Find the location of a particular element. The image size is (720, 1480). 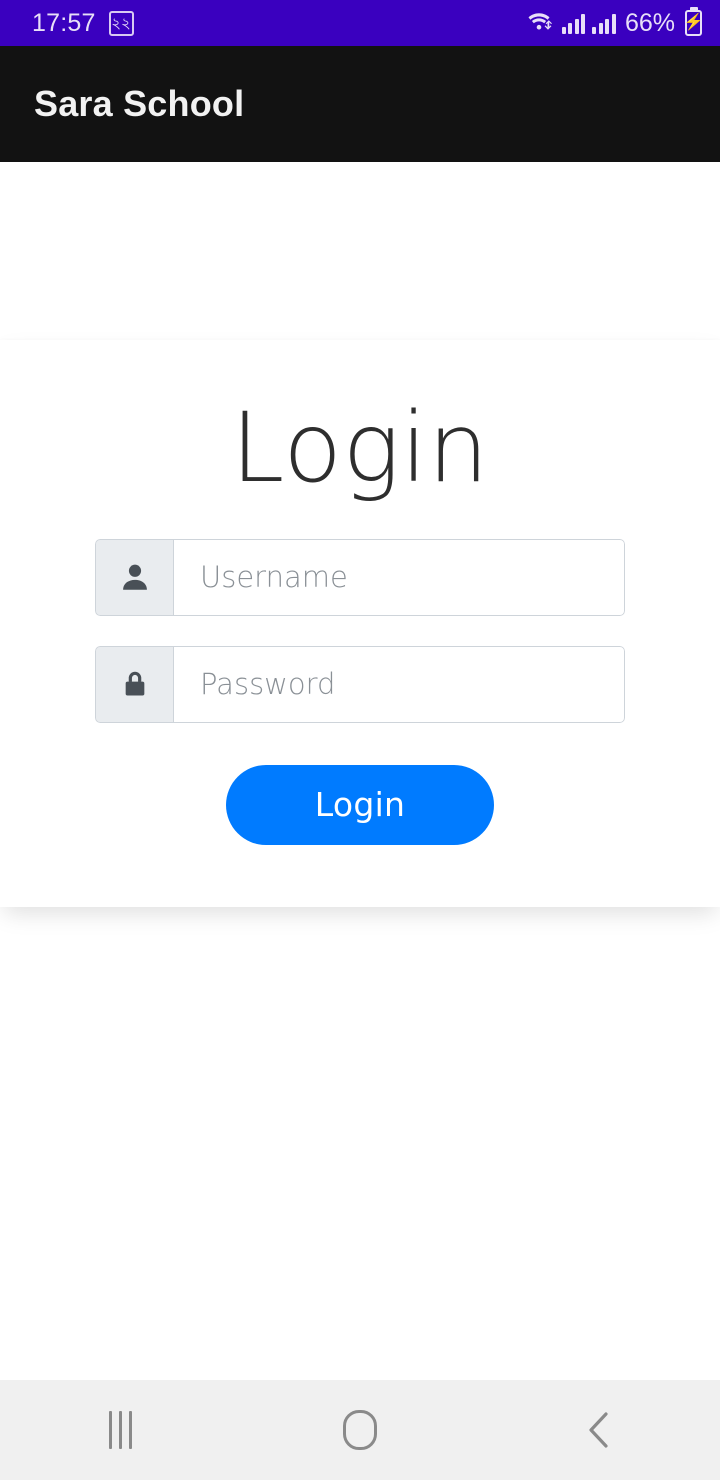

status-bar-left: 17:57 ২২ is located at coordinates (83, 22).